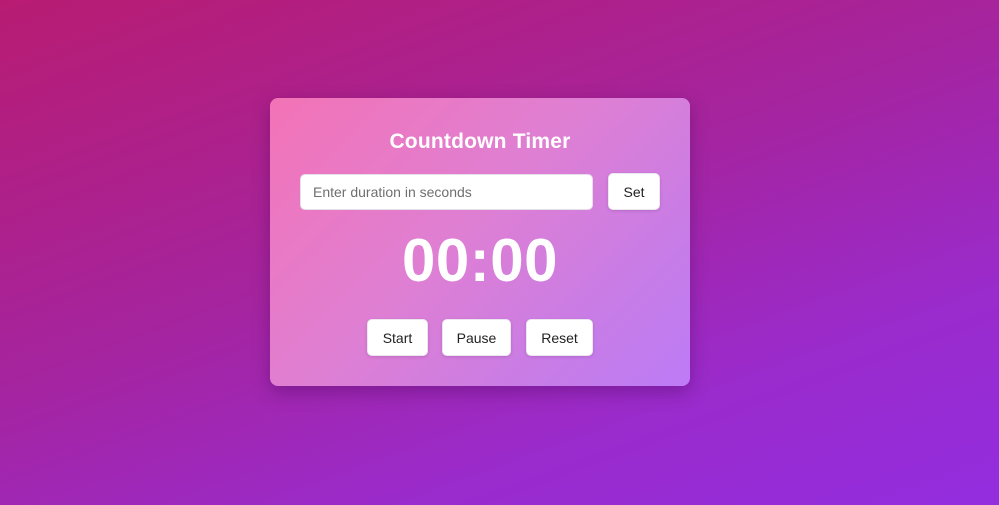  Describe the element at coordinates (446, 192) in the screenshot. I see `duration-input` at that location.